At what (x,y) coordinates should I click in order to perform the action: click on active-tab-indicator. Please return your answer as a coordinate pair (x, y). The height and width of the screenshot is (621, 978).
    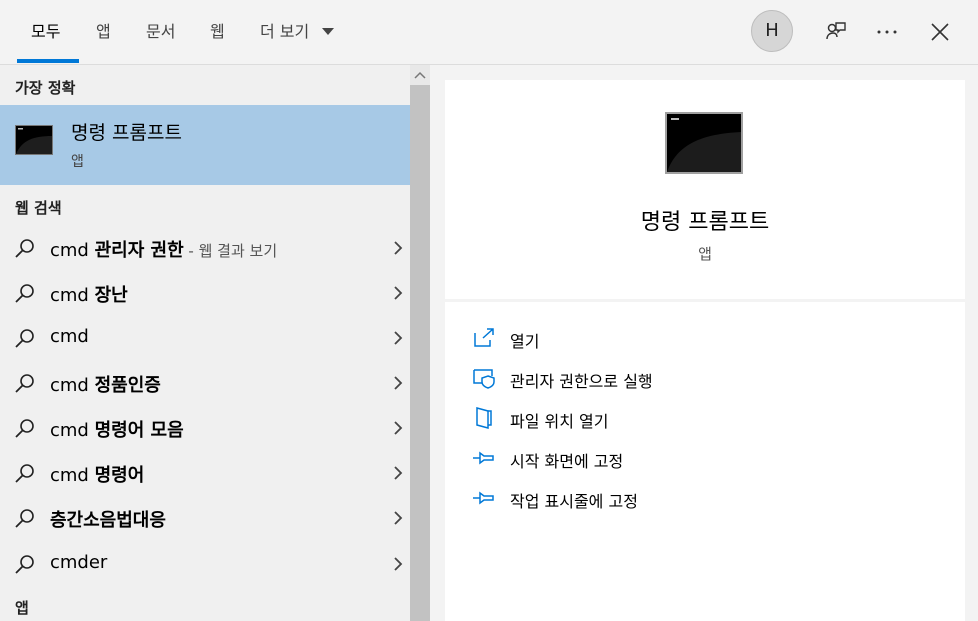
    Looking at the image, I should click on (48, 61).